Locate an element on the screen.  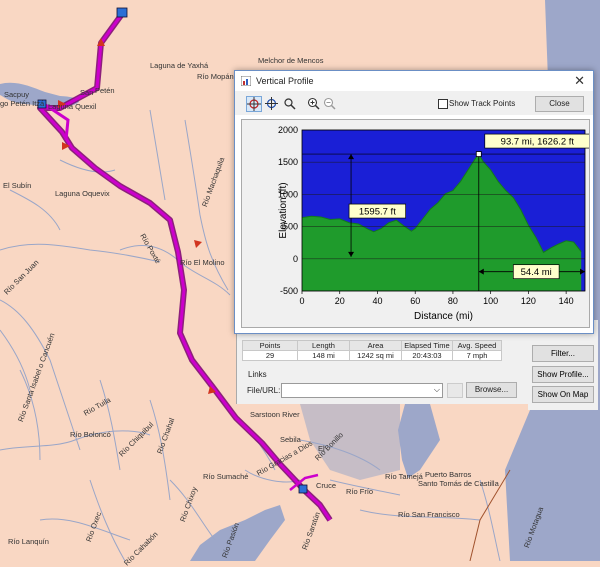
map-label: Río Boloncó is located at coordinates (90, 434).